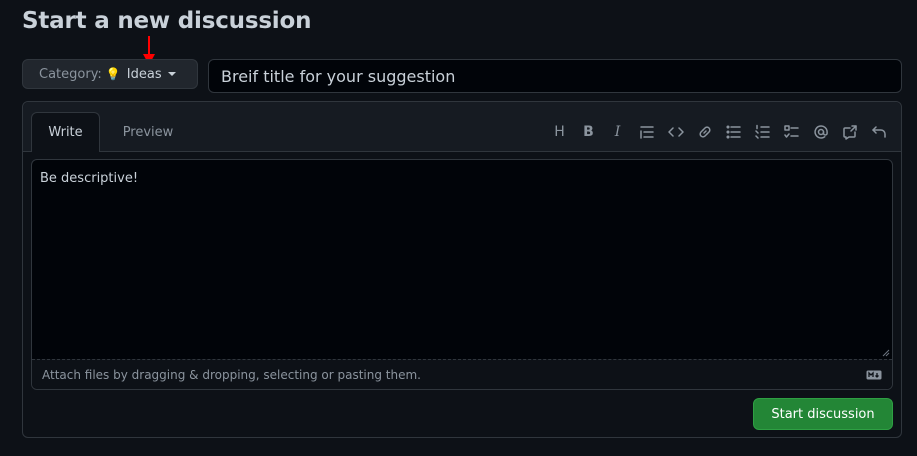 This screenshot has height=456, width=917. I want to click on page-title: Start a new discussion, so click(167, 21).